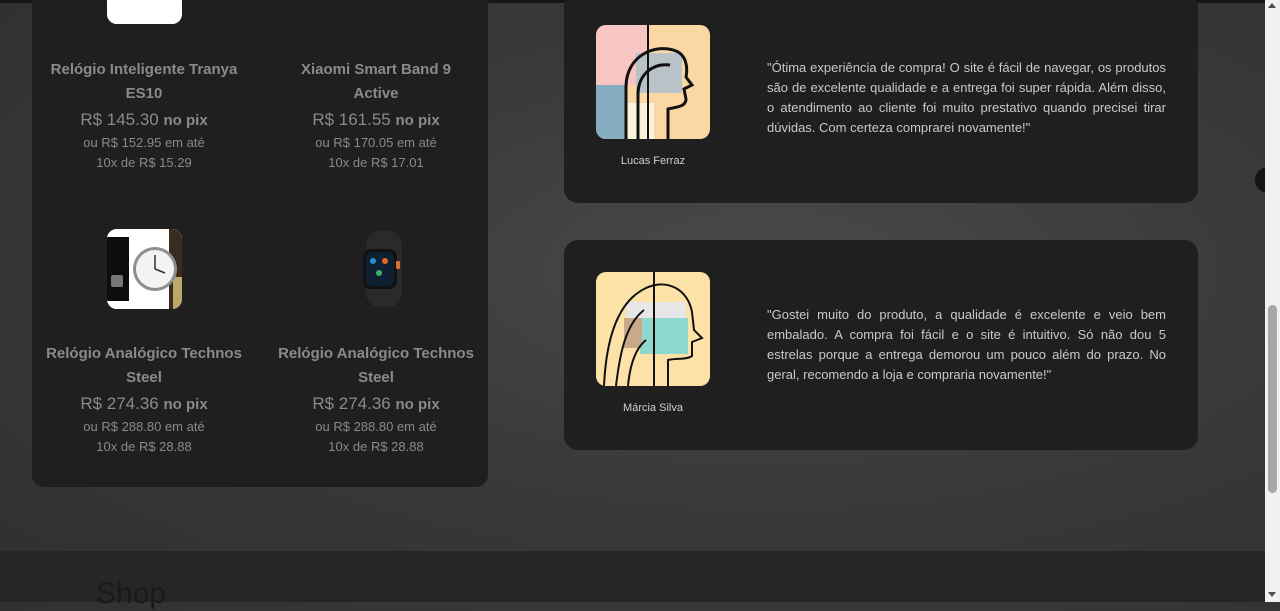 The width and height of the screenshot is (1280, 611). I want to click on scroll-down-arrow-icon, so click(1272, 594).